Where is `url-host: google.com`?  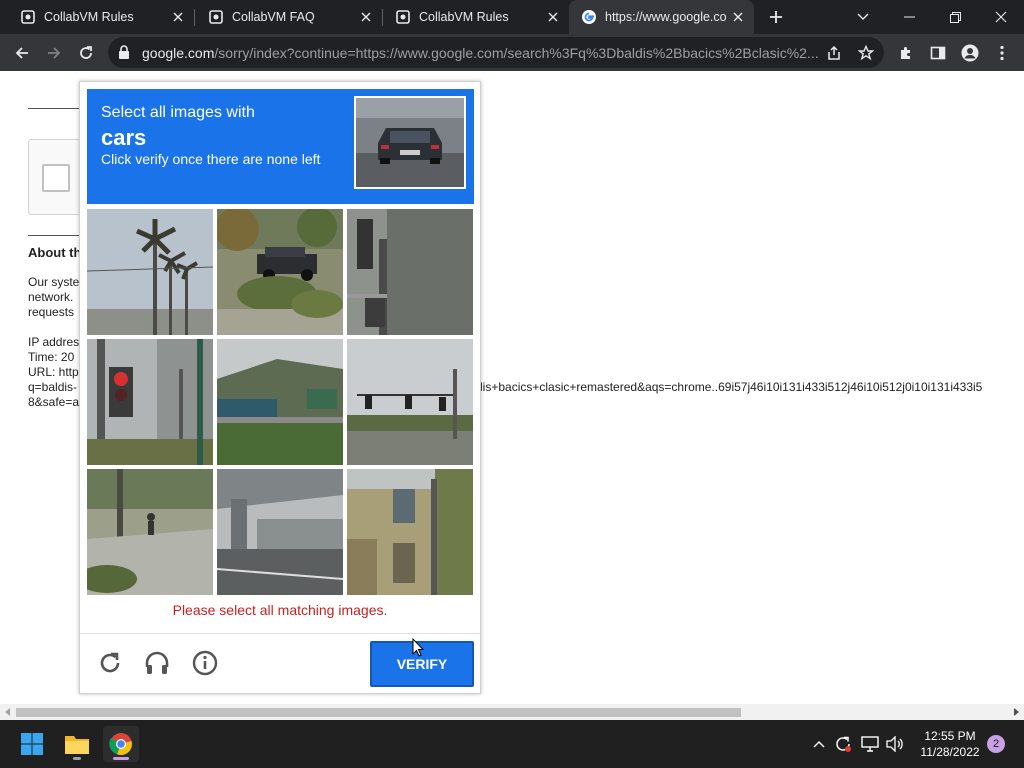
url-host: google.com is located at coordinates (178, 53).